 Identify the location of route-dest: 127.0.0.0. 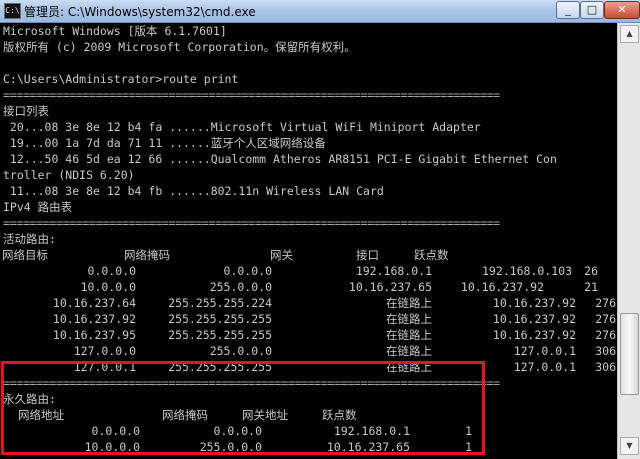
(104, 351).